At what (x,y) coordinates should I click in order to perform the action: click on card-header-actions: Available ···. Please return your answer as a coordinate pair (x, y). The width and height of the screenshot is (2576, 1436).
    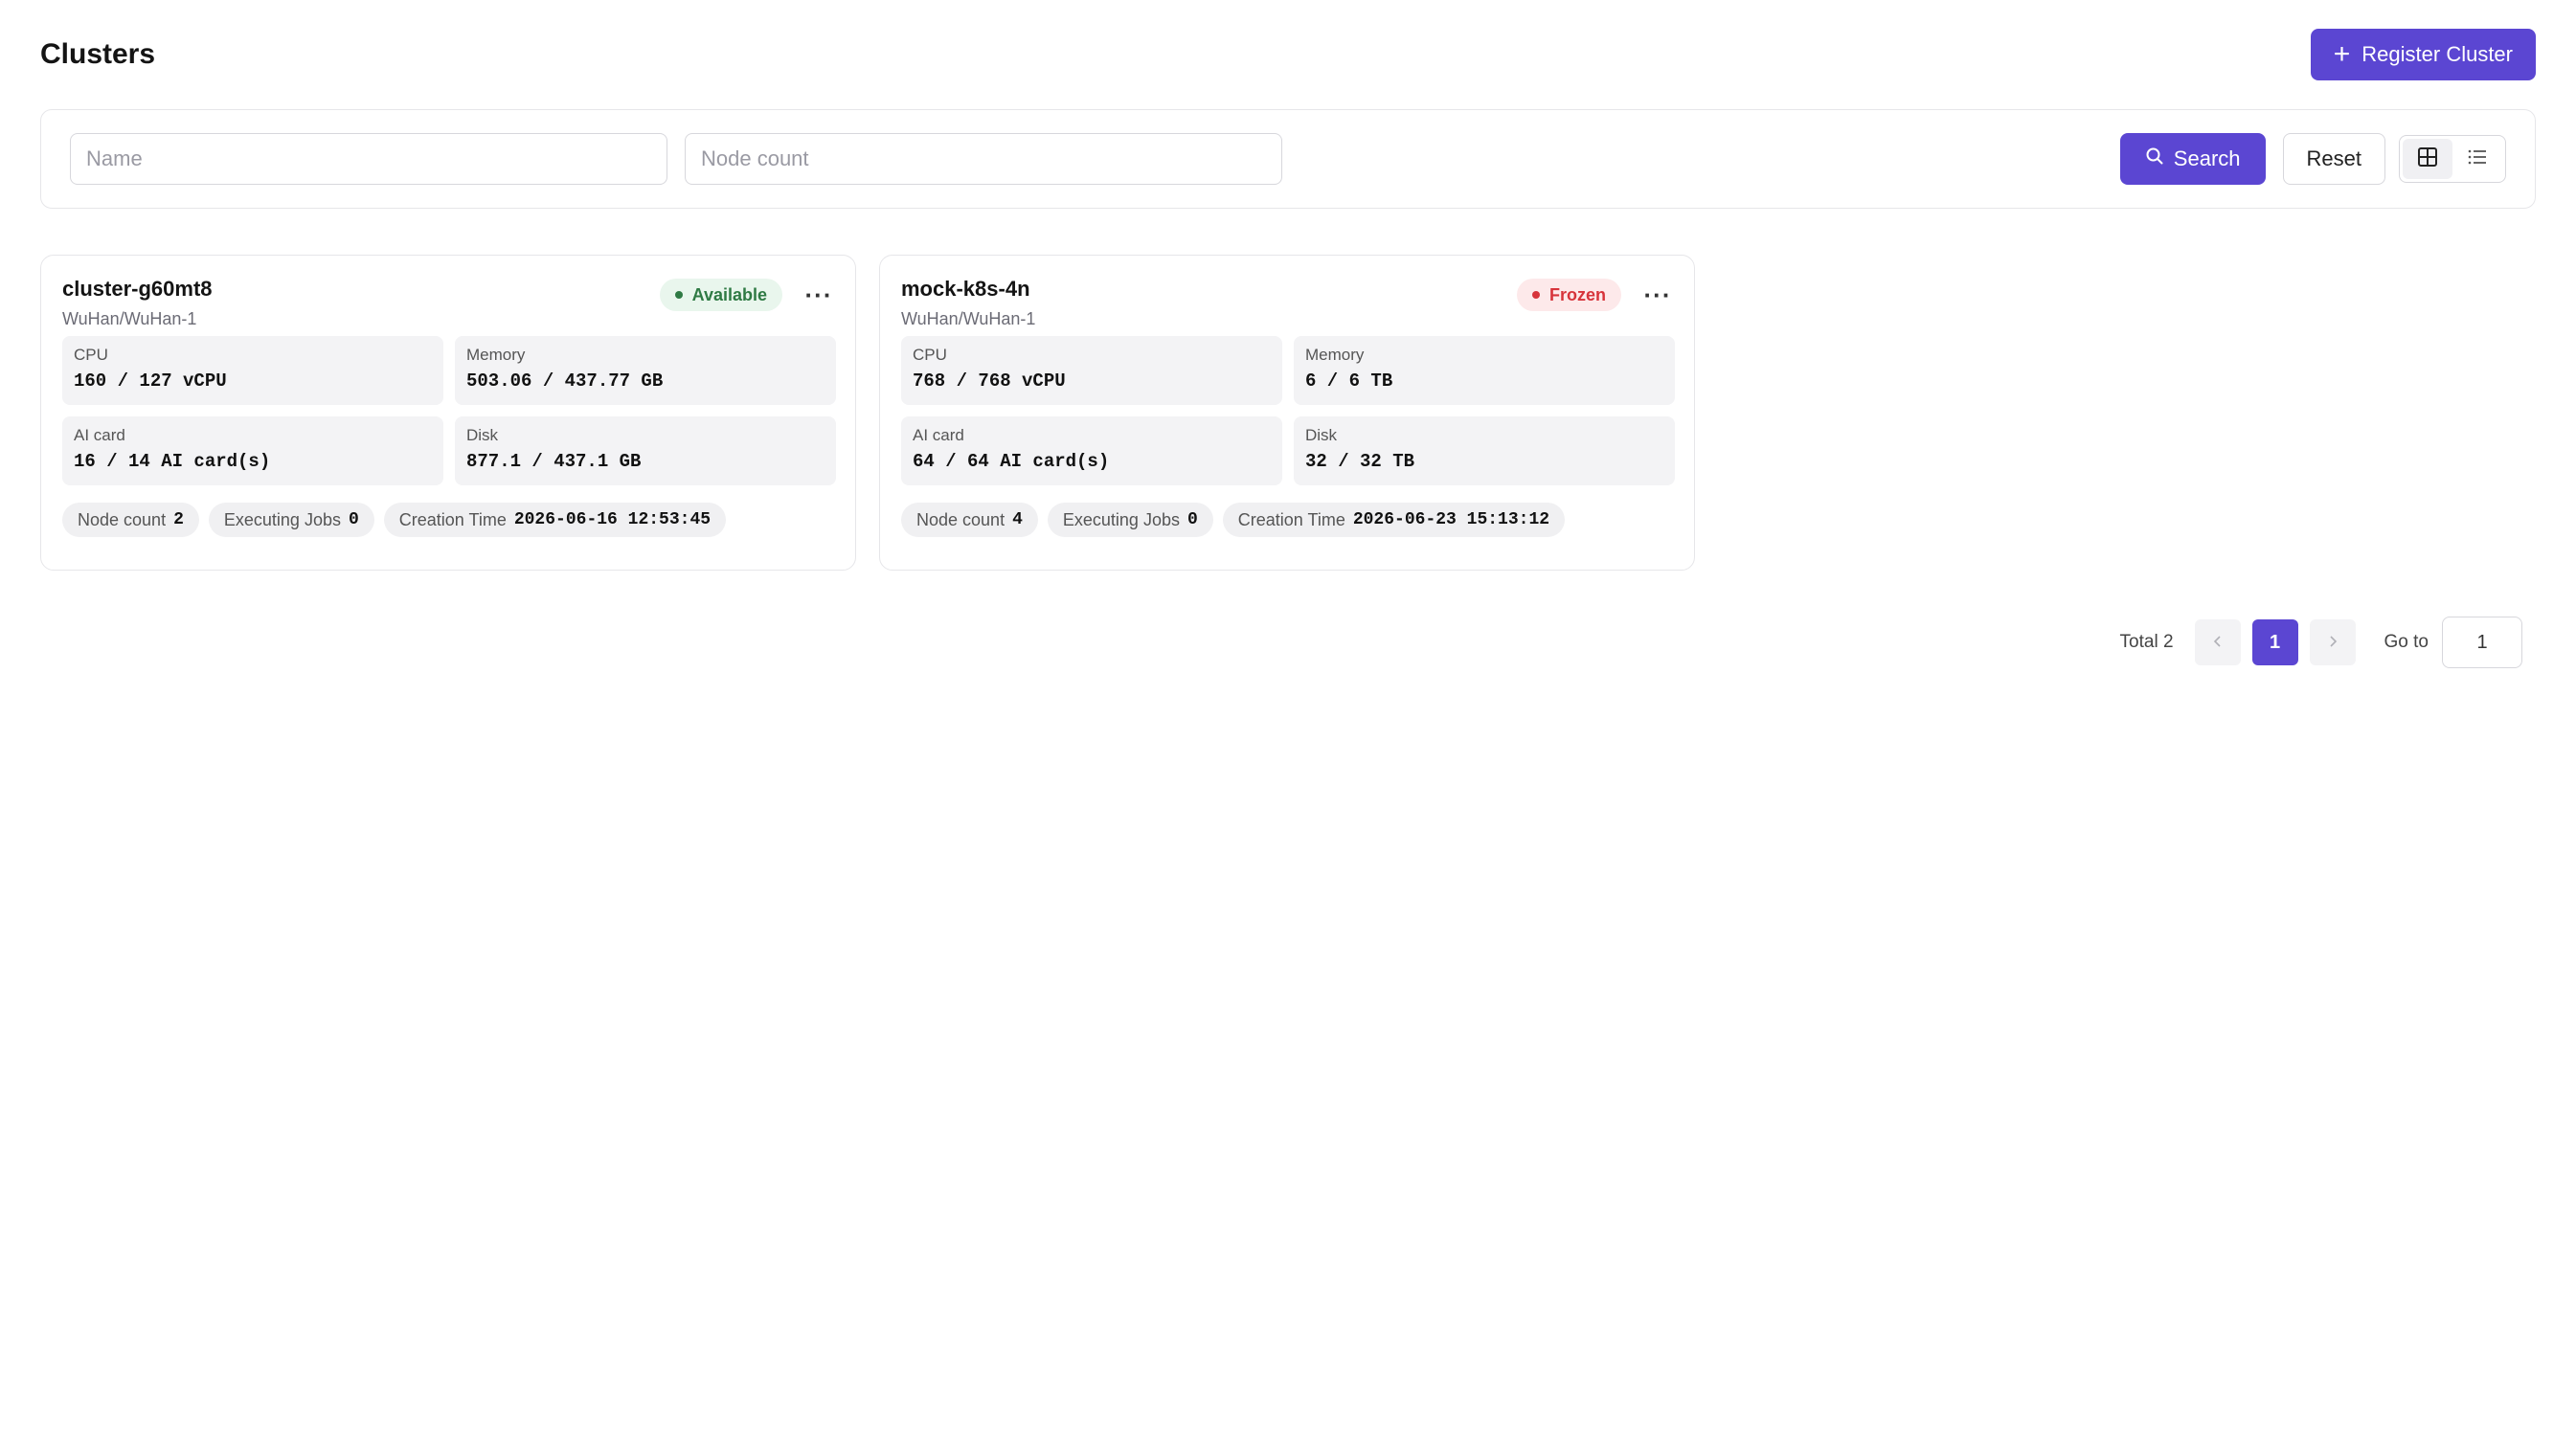
    Looking at the image, I should click on (746, 295).